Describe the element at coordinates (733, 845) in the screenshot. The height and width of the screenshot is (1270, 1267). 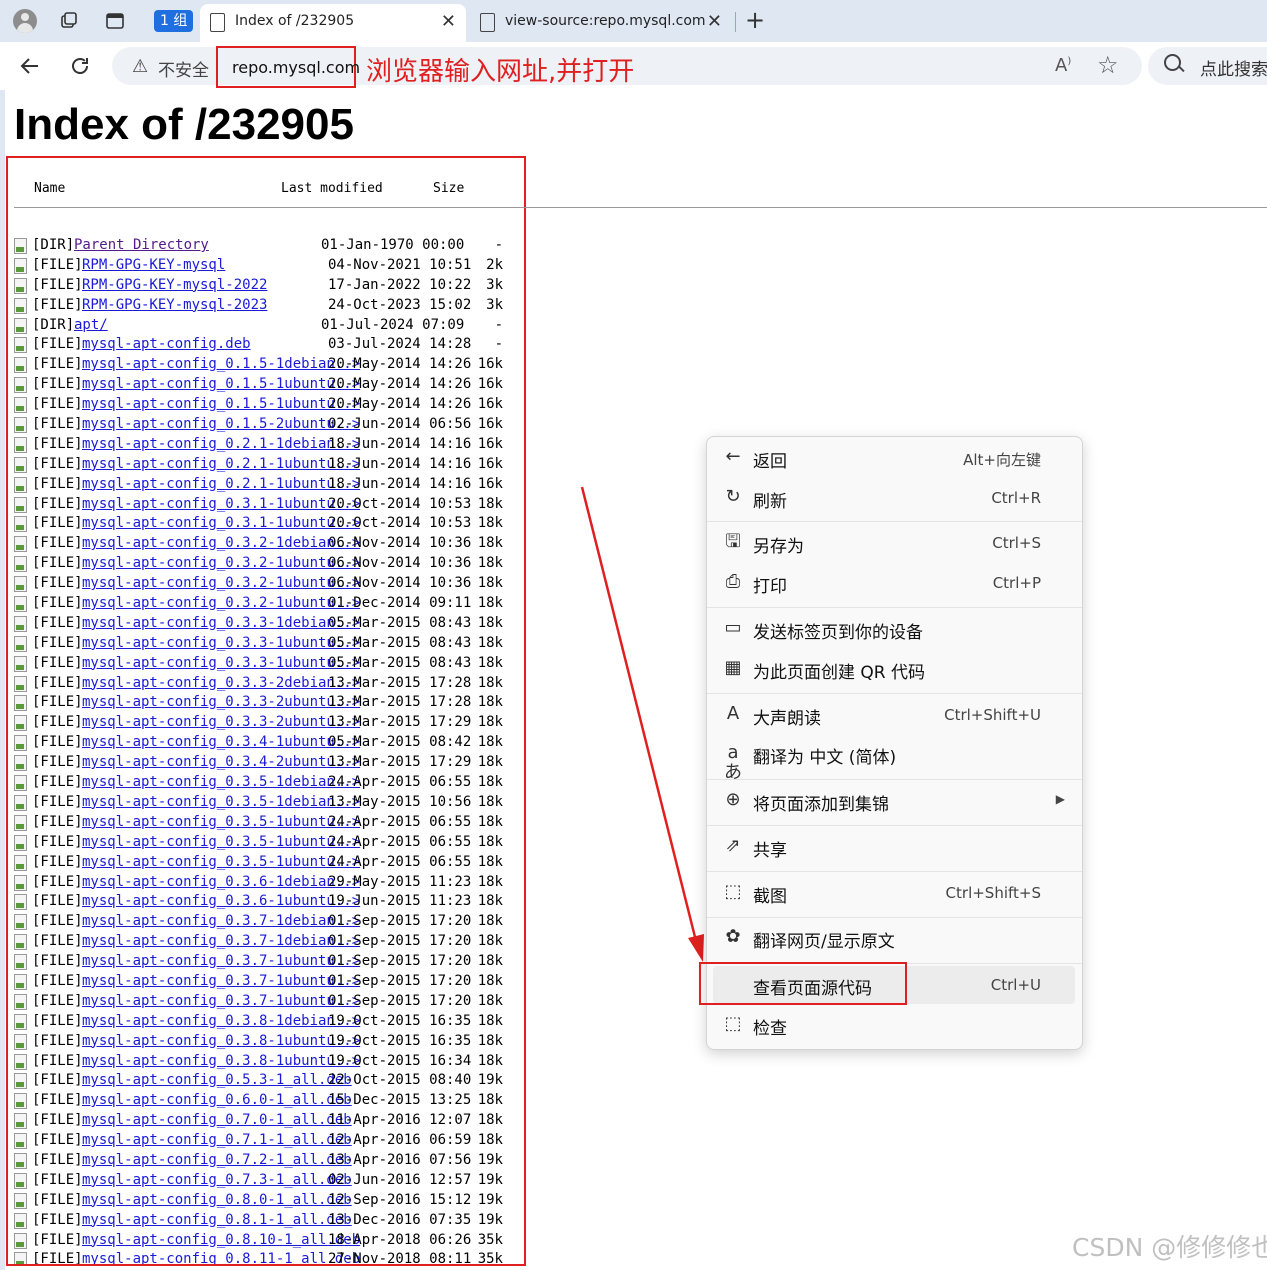
I see `share-icon: ⇗` at that location.